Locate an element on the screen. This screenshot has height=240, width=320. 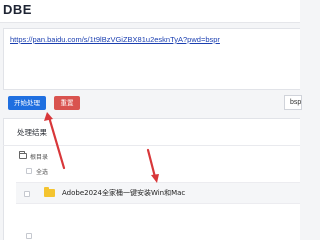
results-title: 处理结果 is located at coordinates (32, 132).